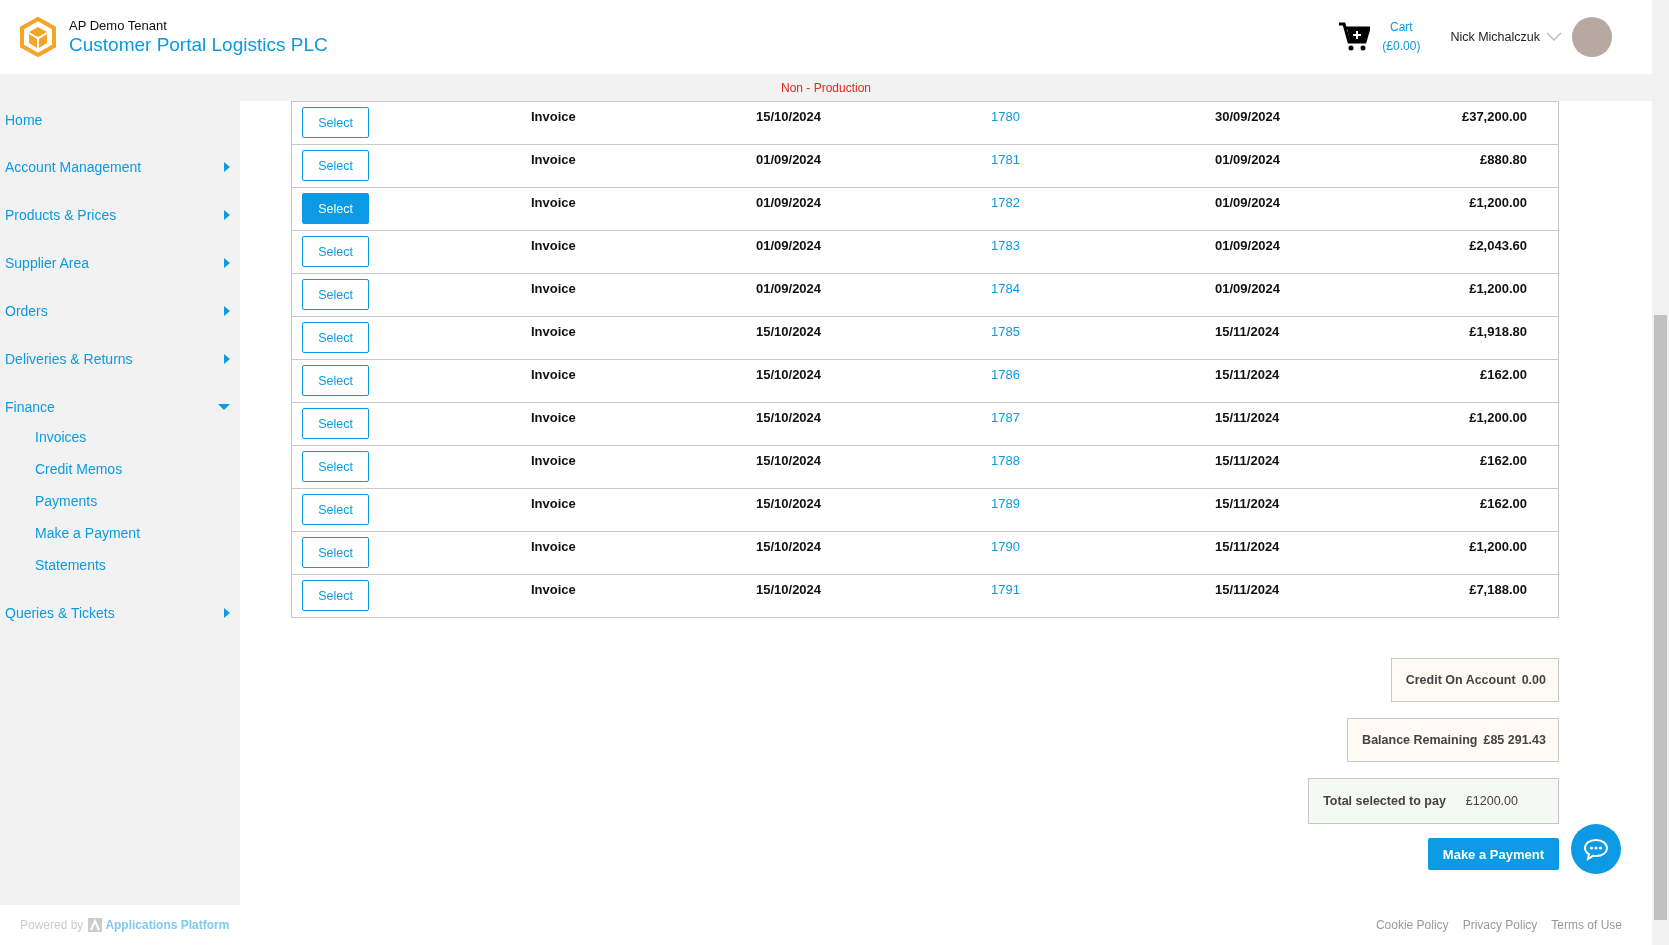 The width and height of the screenshot is (1669, 945). I want to click on user-name: Nick Michalczuk, so click(1495, 37).